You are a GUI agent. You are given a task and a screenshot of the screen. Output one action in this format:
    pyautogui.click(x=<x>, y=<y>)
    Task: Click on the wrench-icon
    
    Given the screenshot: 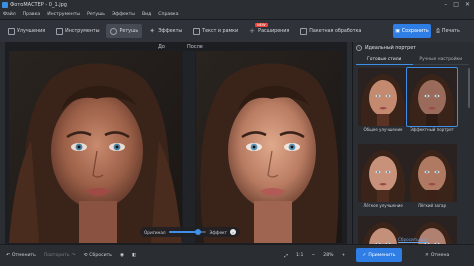 What is the action you would take?
    pyautogui.click(x=60, y=31)
    